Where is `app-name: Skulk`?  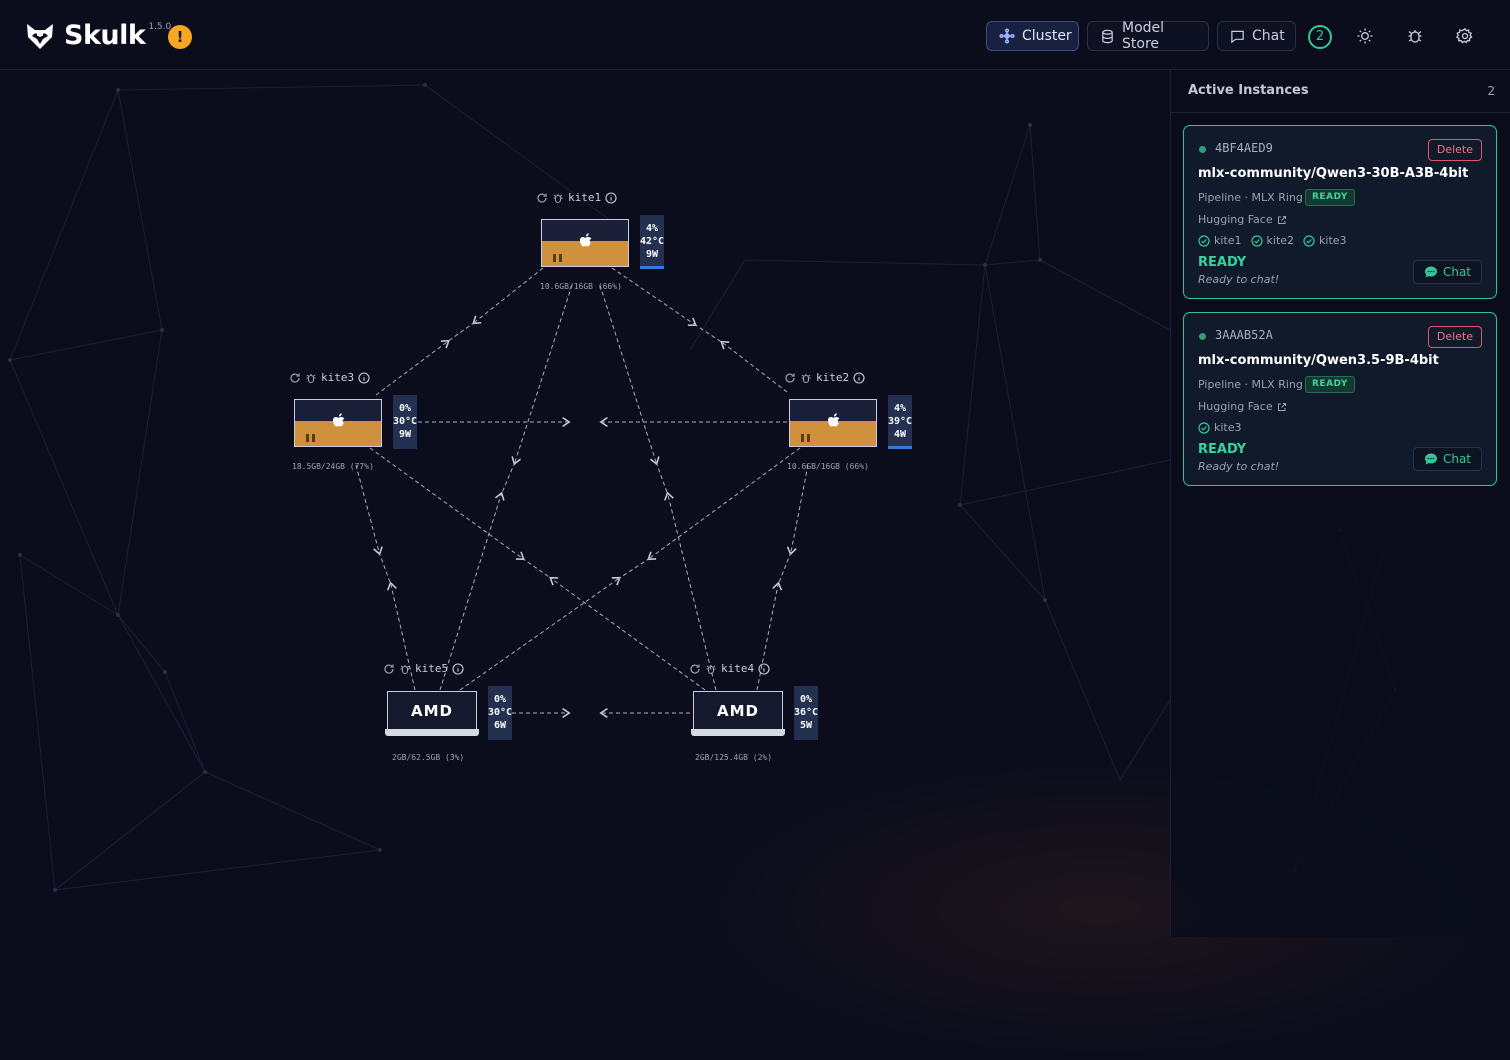
app-name: Skulk is located at coordinates (105, 35).